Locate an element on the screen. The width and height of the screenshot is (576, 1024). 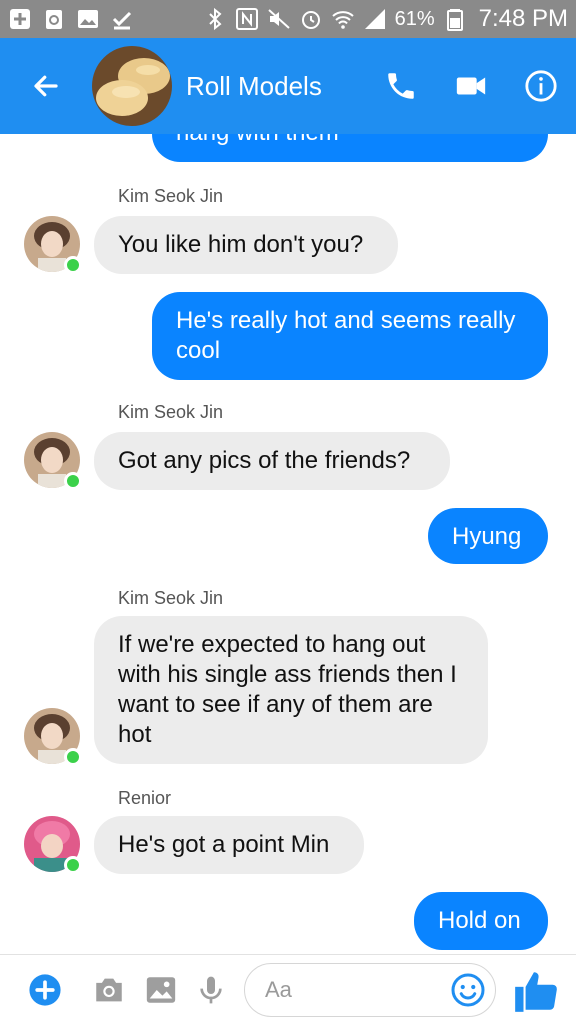
gallery-button is located at coordinates (161, 989).